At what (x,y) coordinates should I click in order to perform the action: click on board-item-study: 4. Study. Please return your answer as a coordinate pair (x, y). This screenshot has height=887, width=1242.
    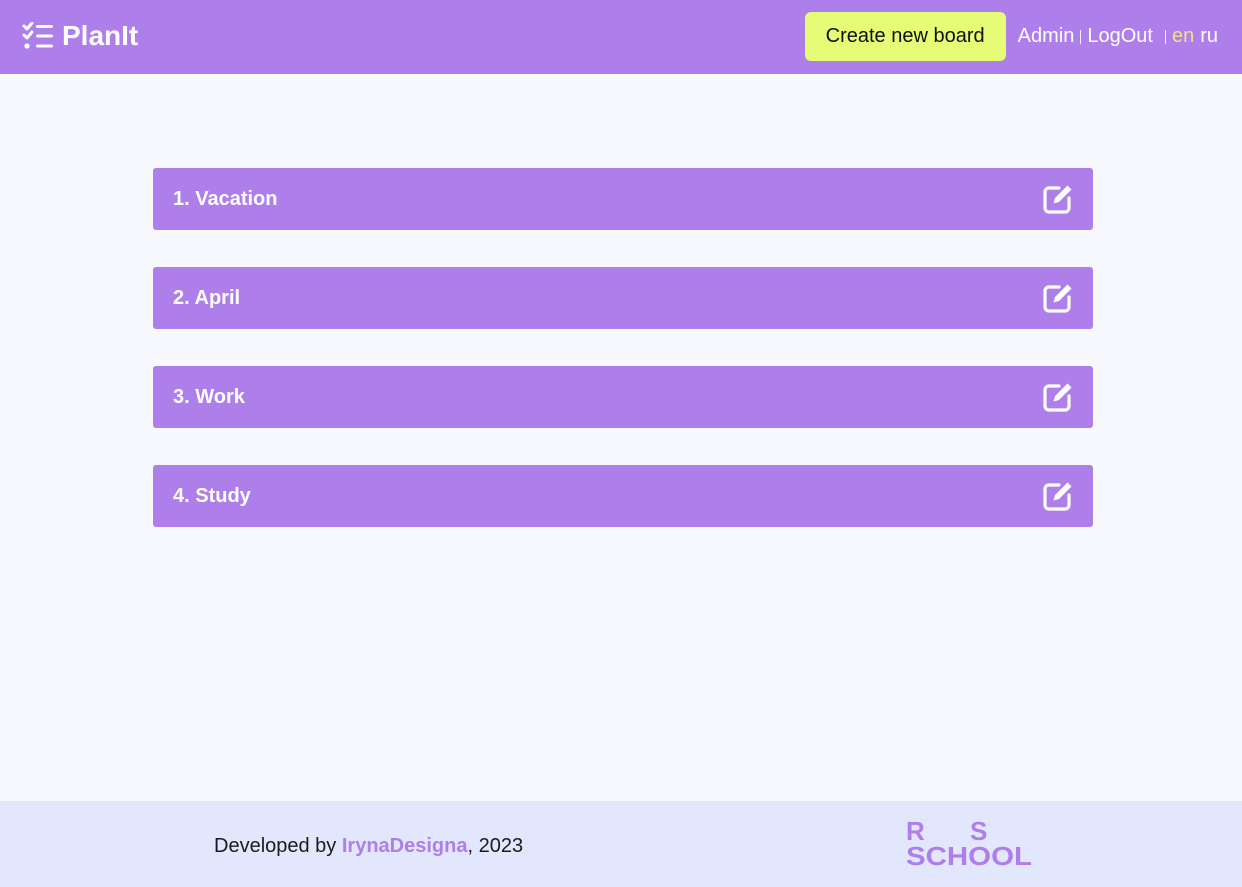
    Looking at the image, I should click on (623, 496).